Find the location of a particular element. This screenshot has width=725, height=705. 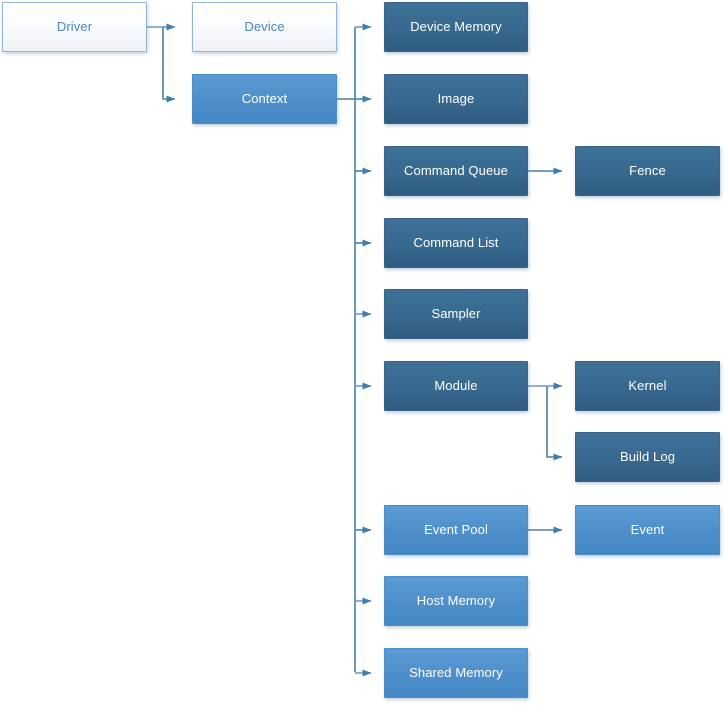

node-label: Sampler is located at coordinates (456, 313).